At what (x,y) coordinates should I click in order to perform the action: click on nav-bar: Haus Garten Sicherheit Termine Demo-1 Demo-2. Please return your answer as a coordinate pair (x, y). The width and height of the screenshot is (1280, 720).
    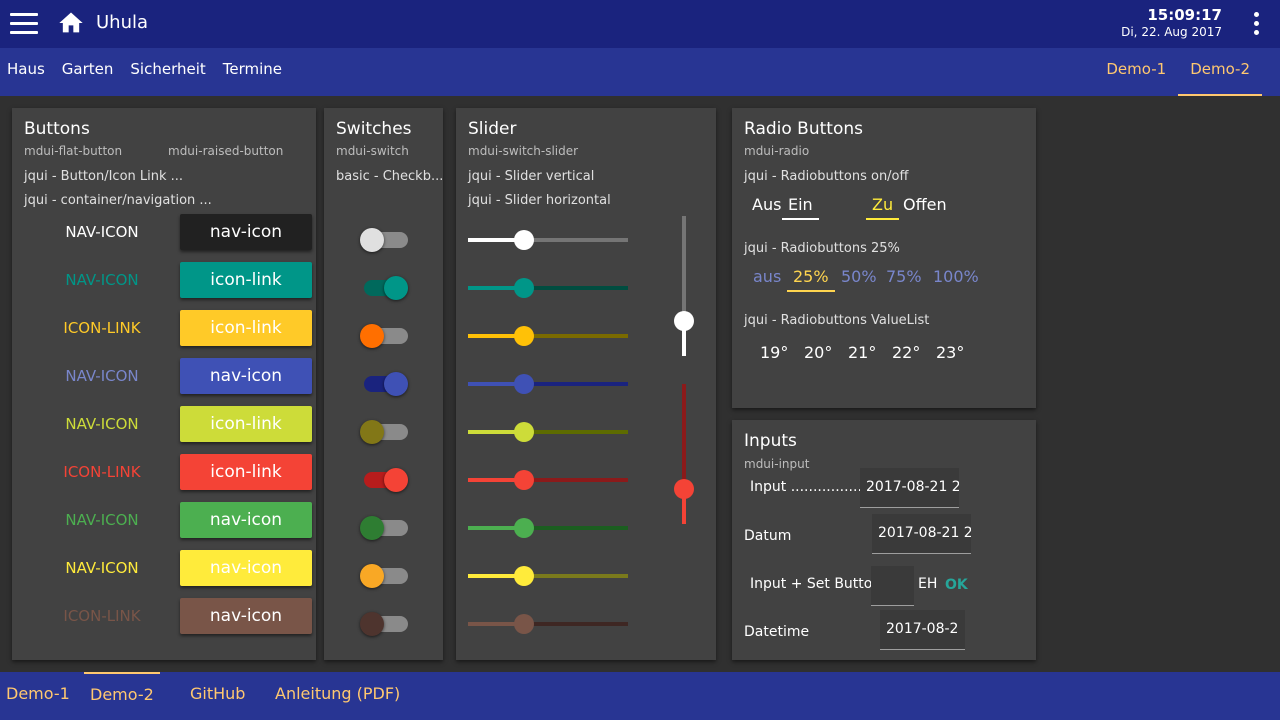
    Looking at the image, I should click on (640, 72).